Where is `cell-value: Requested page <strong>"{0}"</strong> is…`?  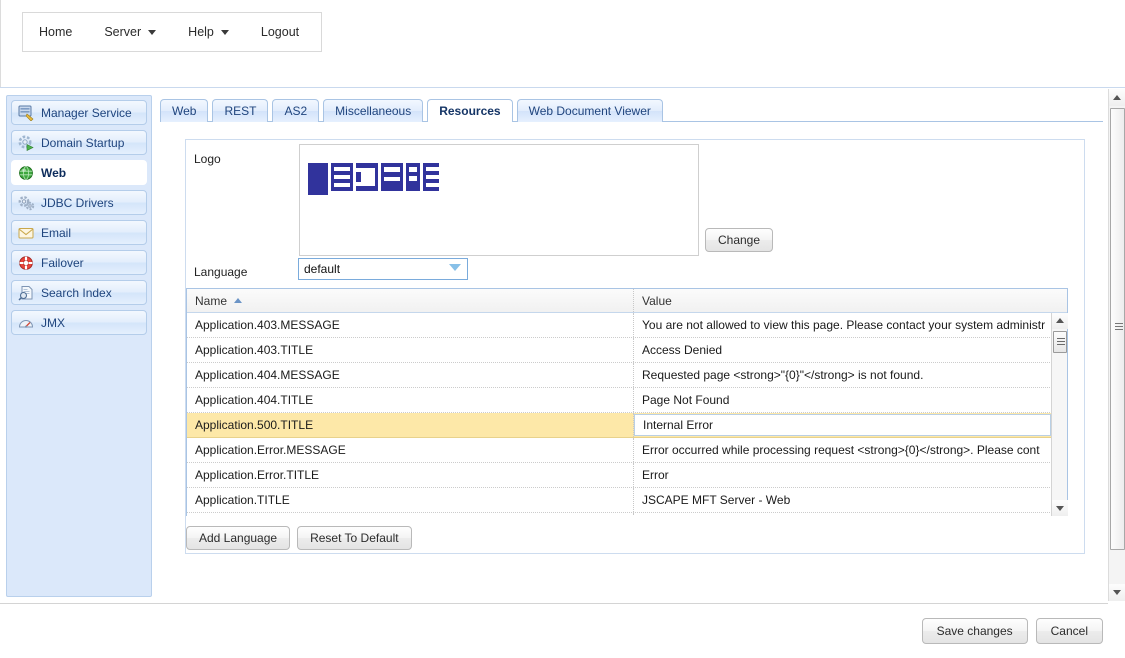 cell-value: Requested page <strong>"{0}"</strong> is… is located at coordinates (843, 375).